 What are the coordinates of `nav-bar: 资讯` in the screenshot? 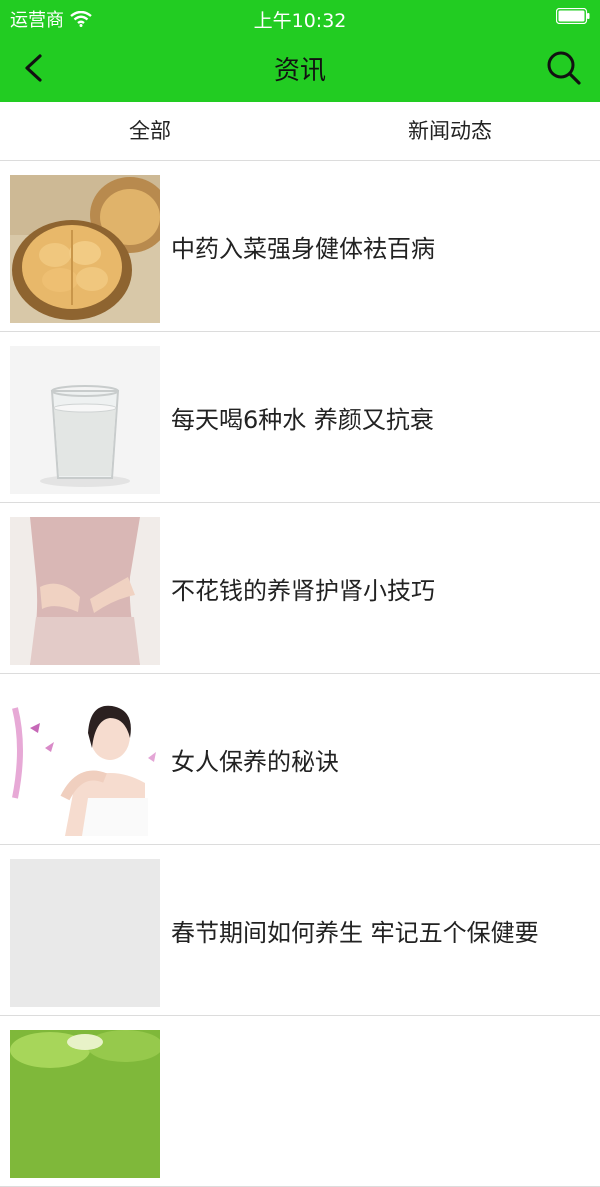 It's located at (300, 68).